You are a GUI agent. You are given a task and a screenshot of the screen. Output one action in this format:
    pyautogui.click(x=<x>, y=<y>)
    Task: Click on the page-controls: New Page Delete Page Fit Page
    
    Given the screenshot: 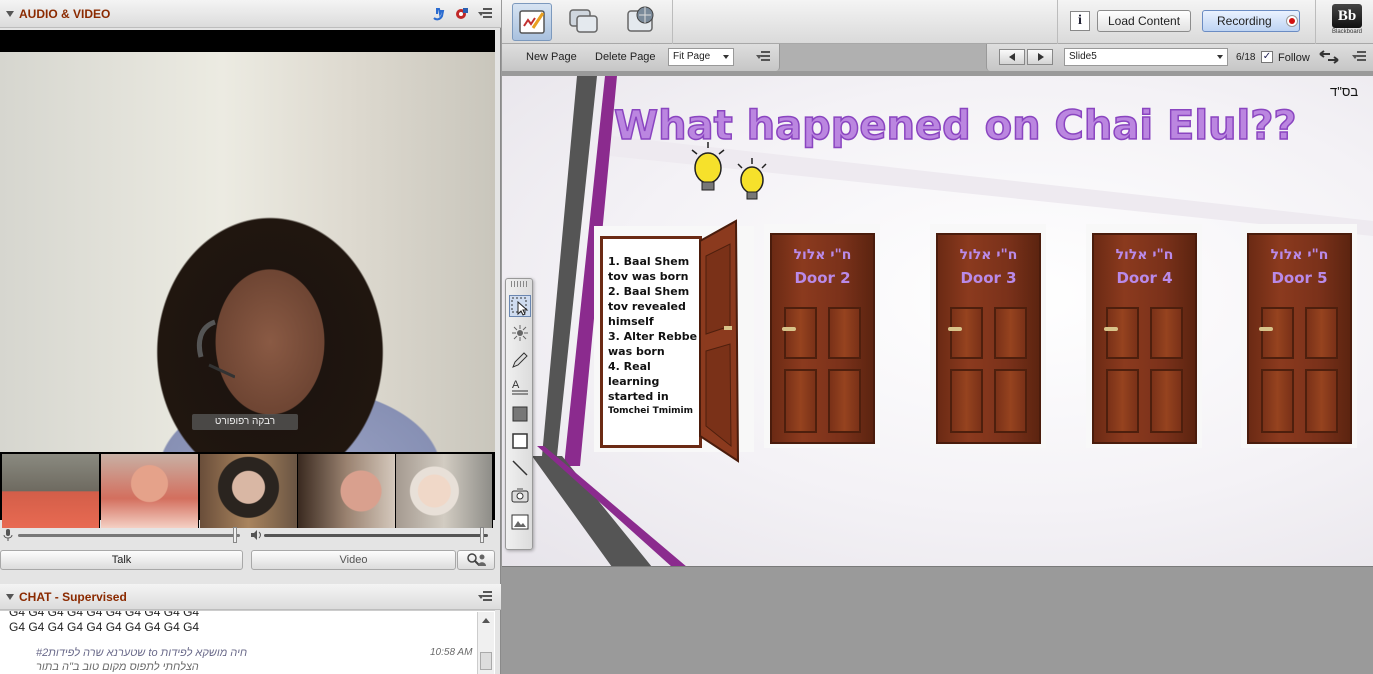 What is the action you would take?
    pyautogui.click(x=641, y=57)
    